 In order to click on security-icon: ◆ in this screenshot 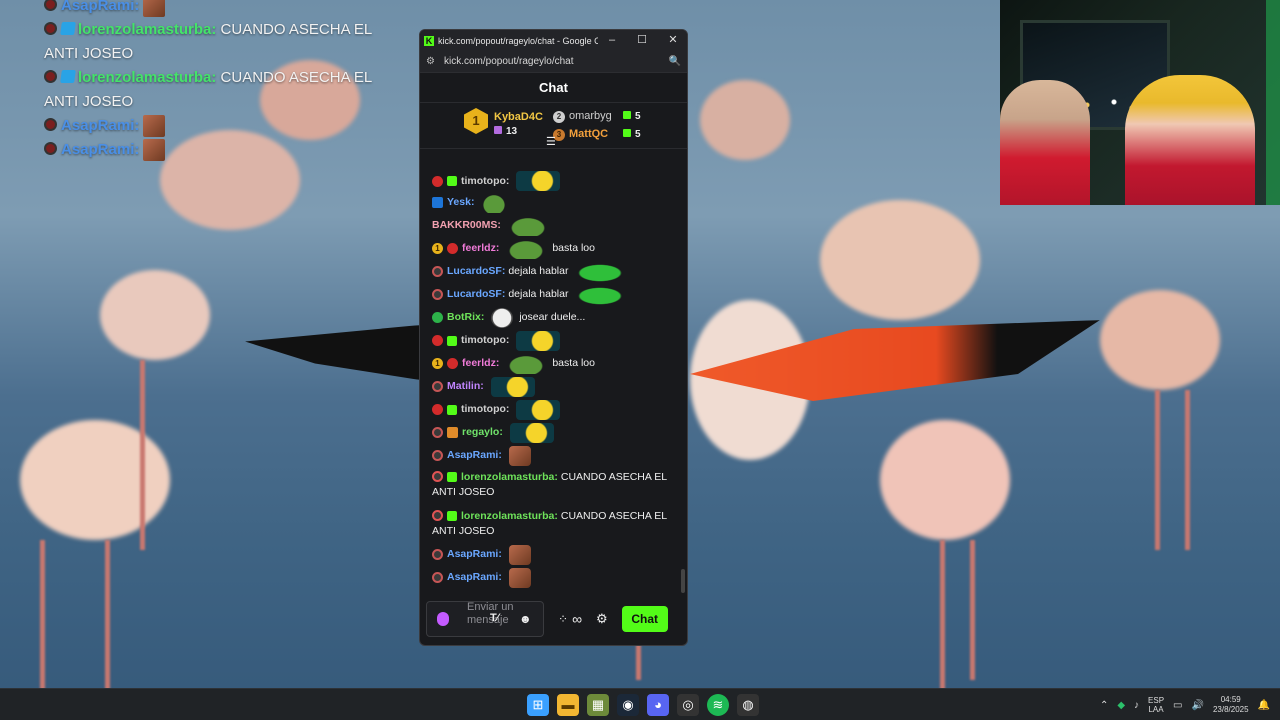, I will do `click(1121, 705)`.